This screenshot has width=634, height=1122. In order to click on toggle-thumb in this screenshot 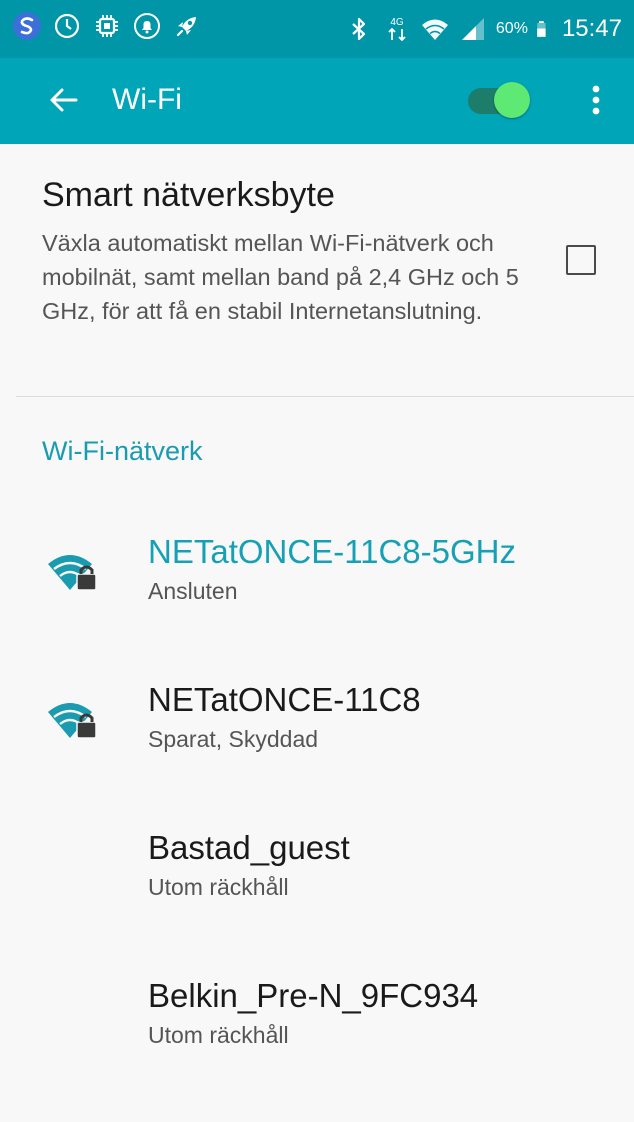, I will do `click(512, 100)`.